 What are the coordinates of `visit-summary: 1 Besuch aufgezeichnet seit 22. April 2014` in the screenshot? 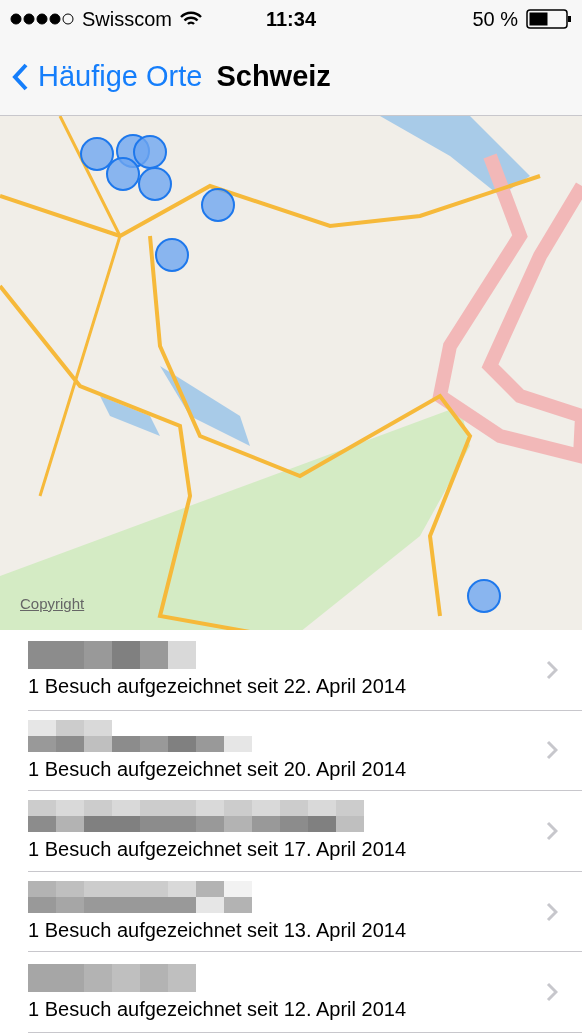 It's located at (218, 687).